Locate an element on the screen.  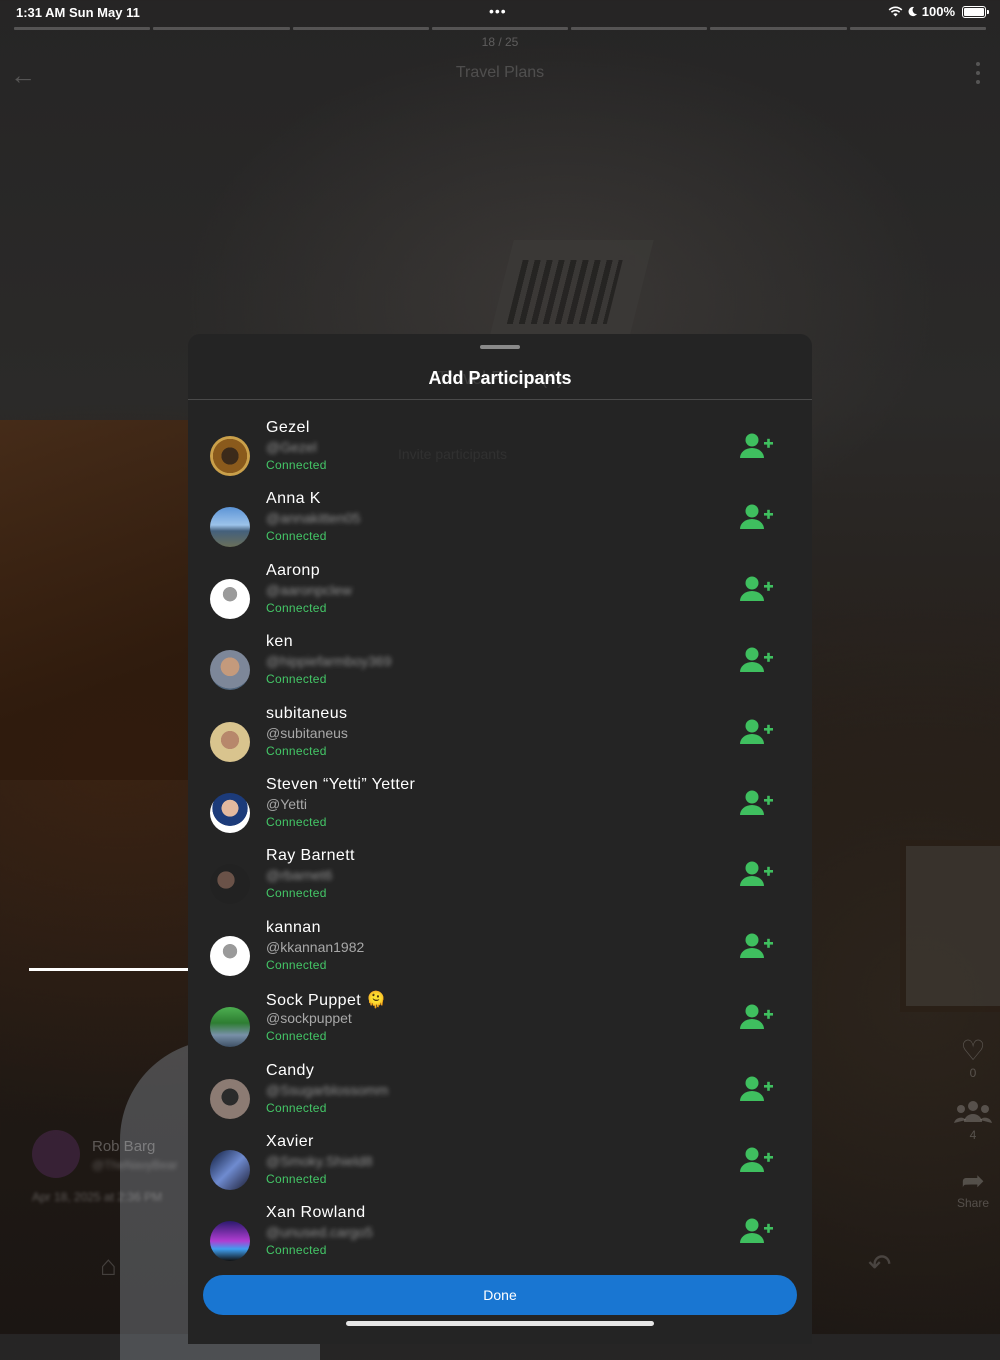
more-options-icon is located at coordinates (978, 75).